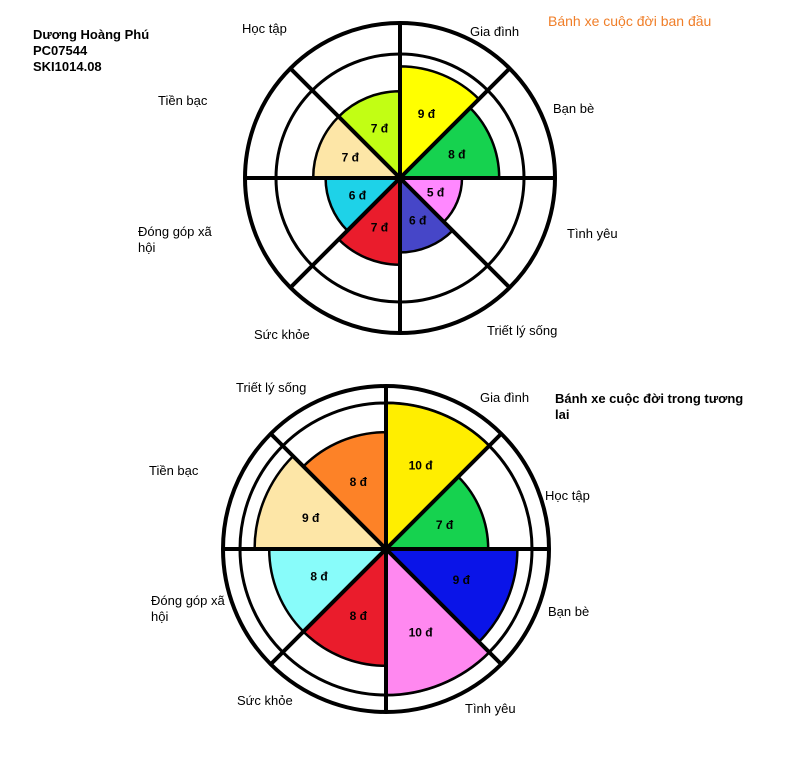  I want to click on wheel-2-score-ban-be: 9 đ, so click(462, 580).